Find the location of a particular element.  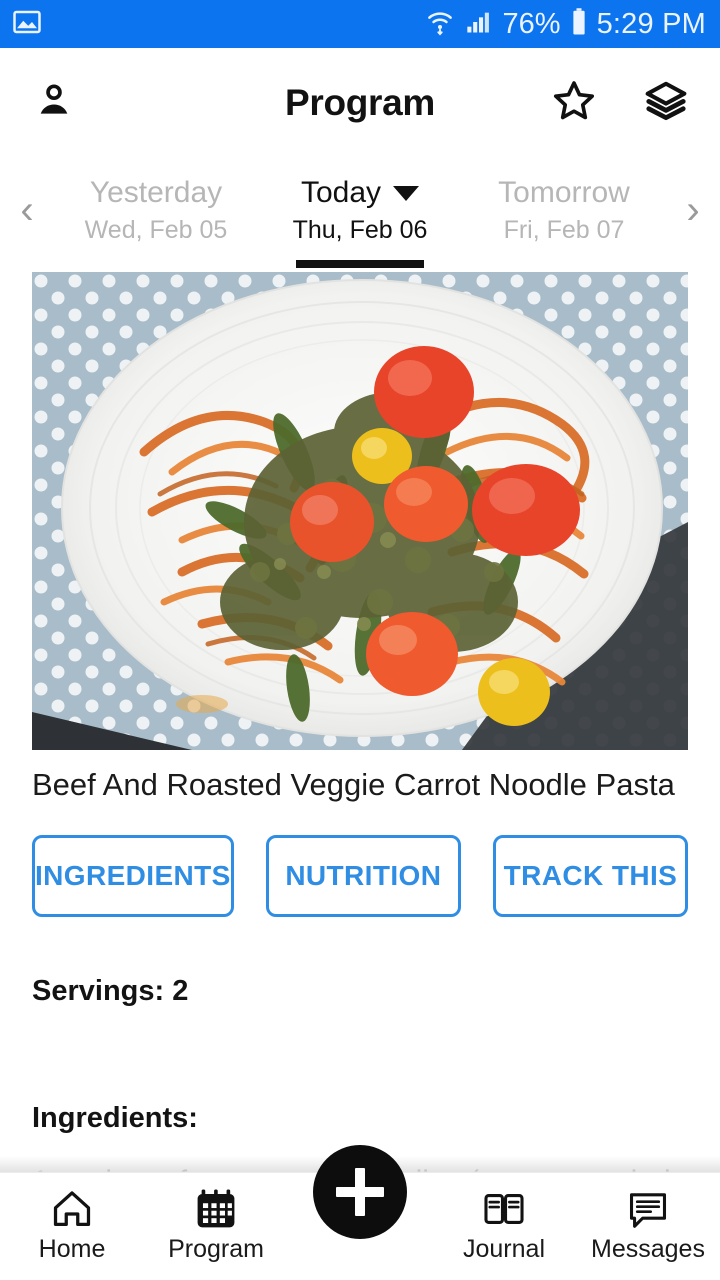

nutrition-button: NUTRITION is located at coordinates (363, 876).